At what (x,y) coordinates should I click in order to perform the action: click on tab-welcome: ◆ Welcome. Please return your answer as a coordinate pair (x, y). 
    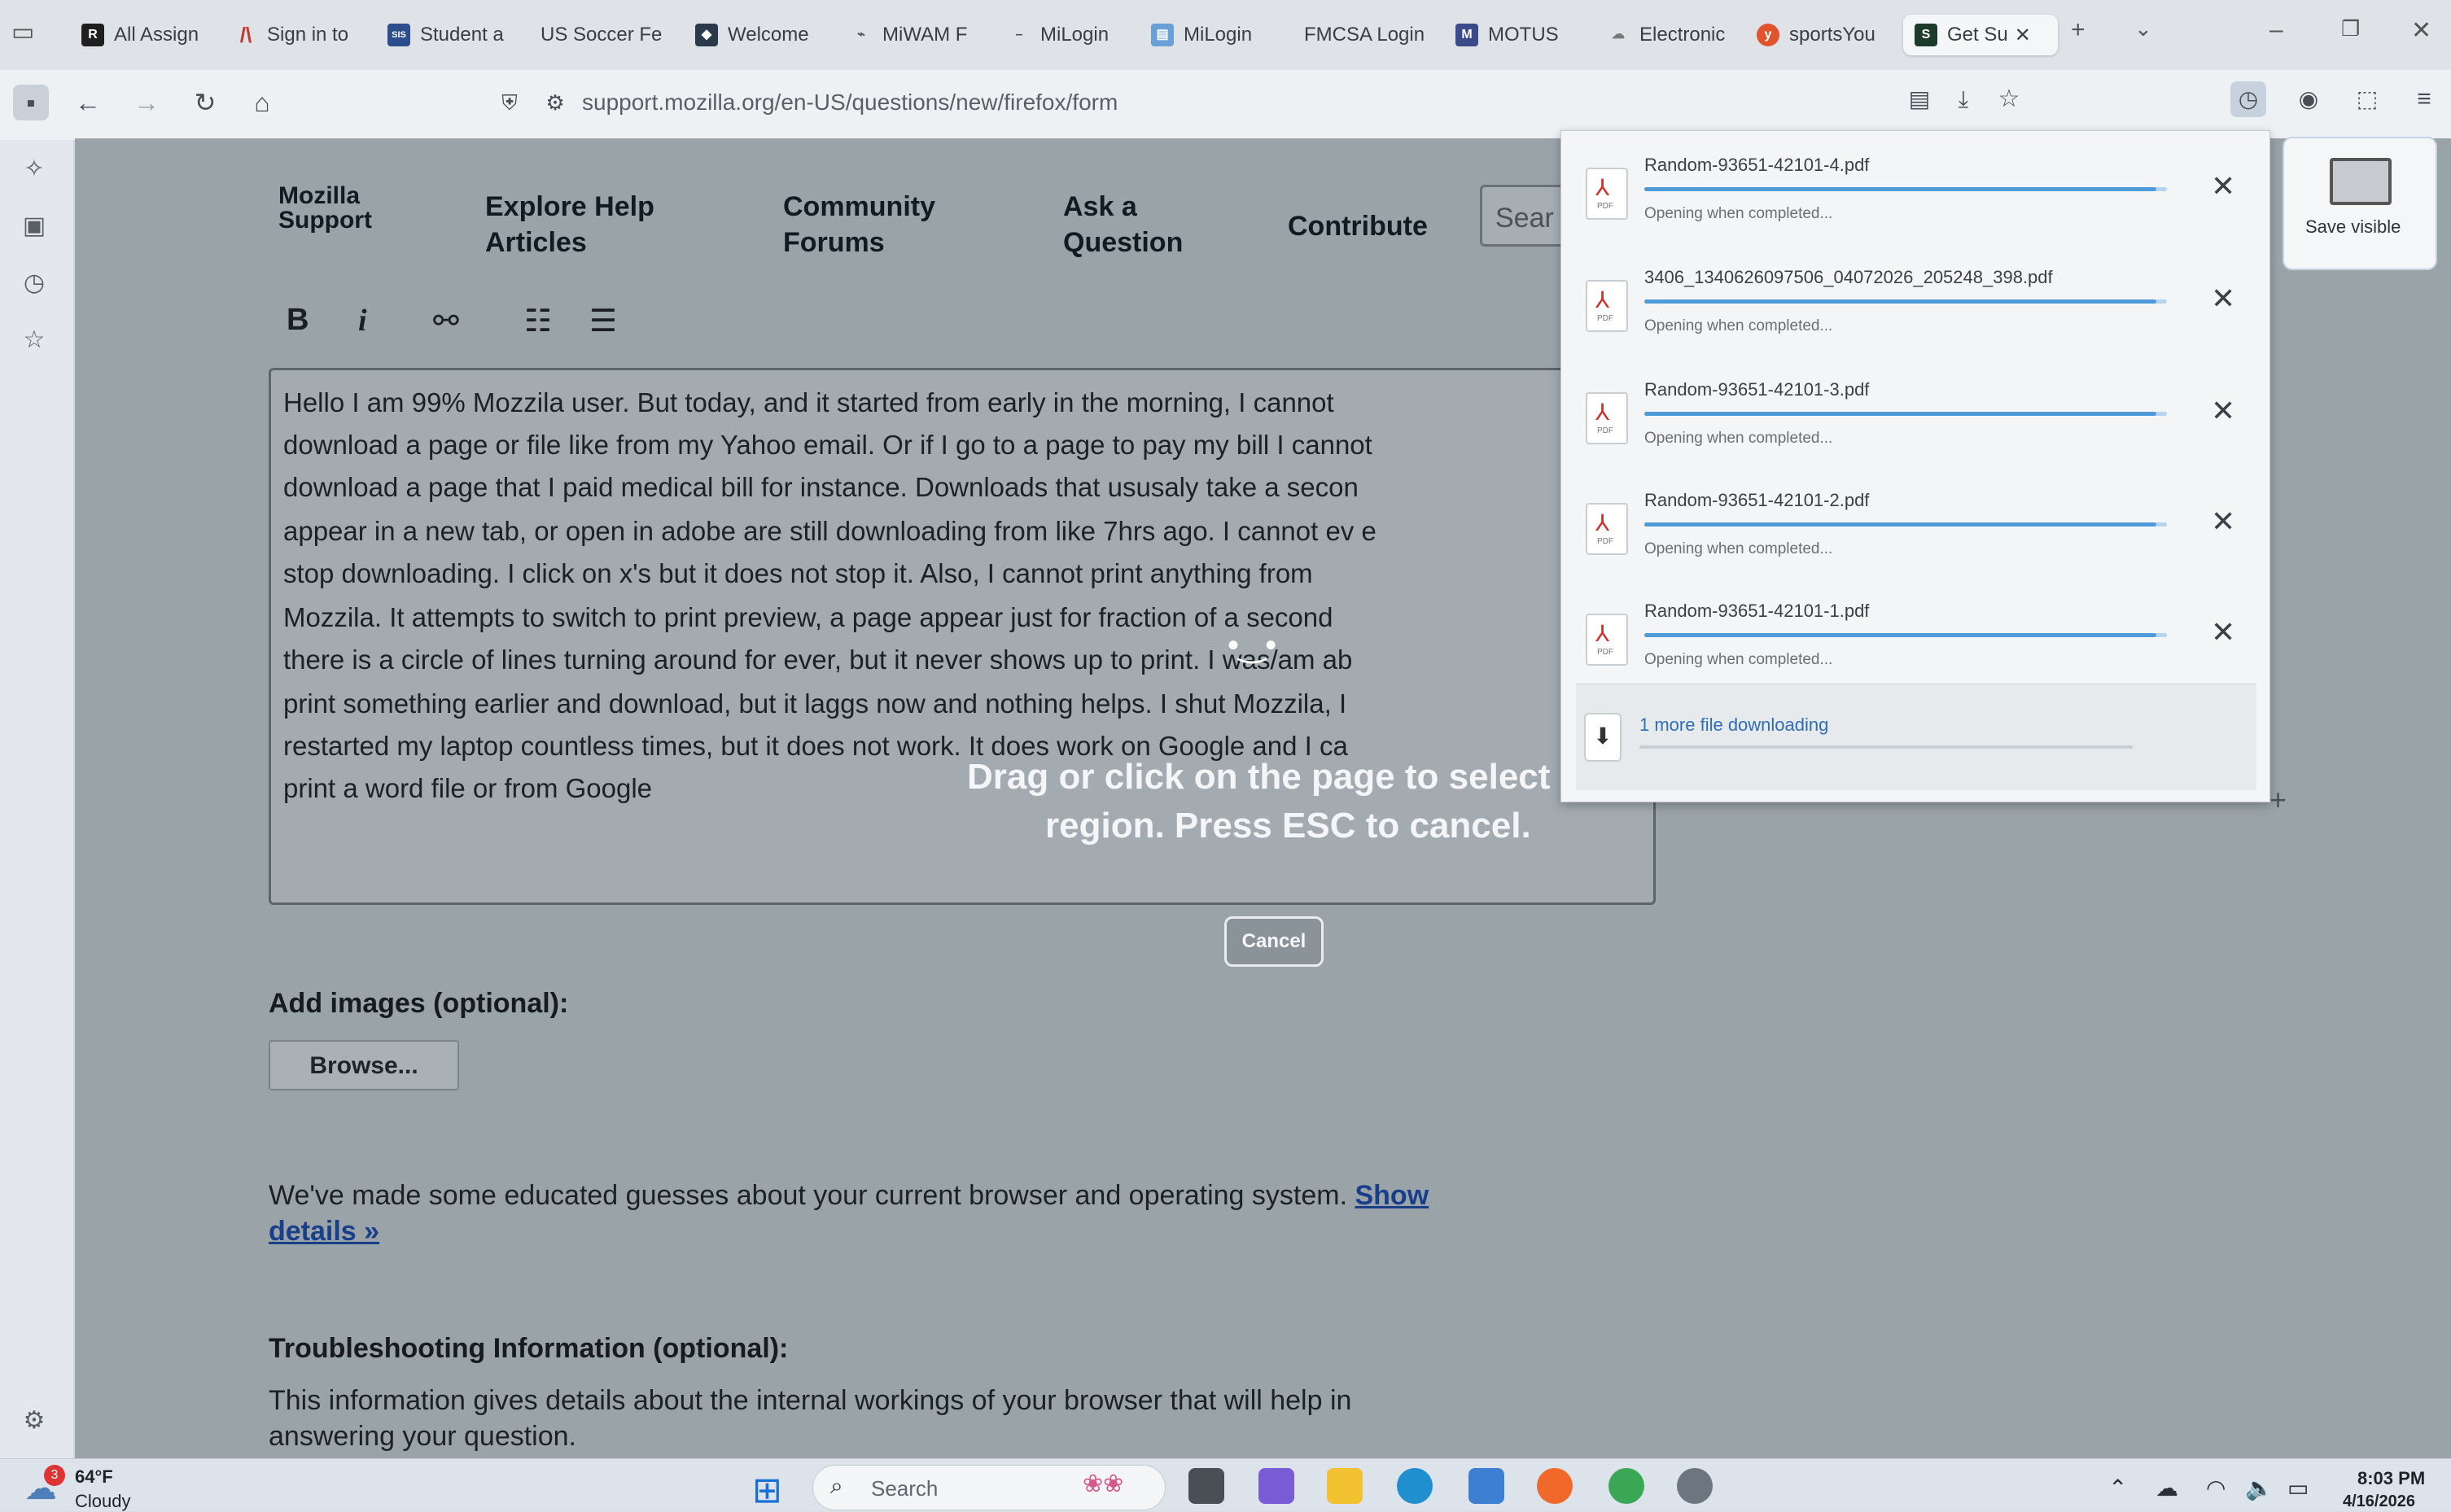
    Looking at the image, I should click on (756, 35).